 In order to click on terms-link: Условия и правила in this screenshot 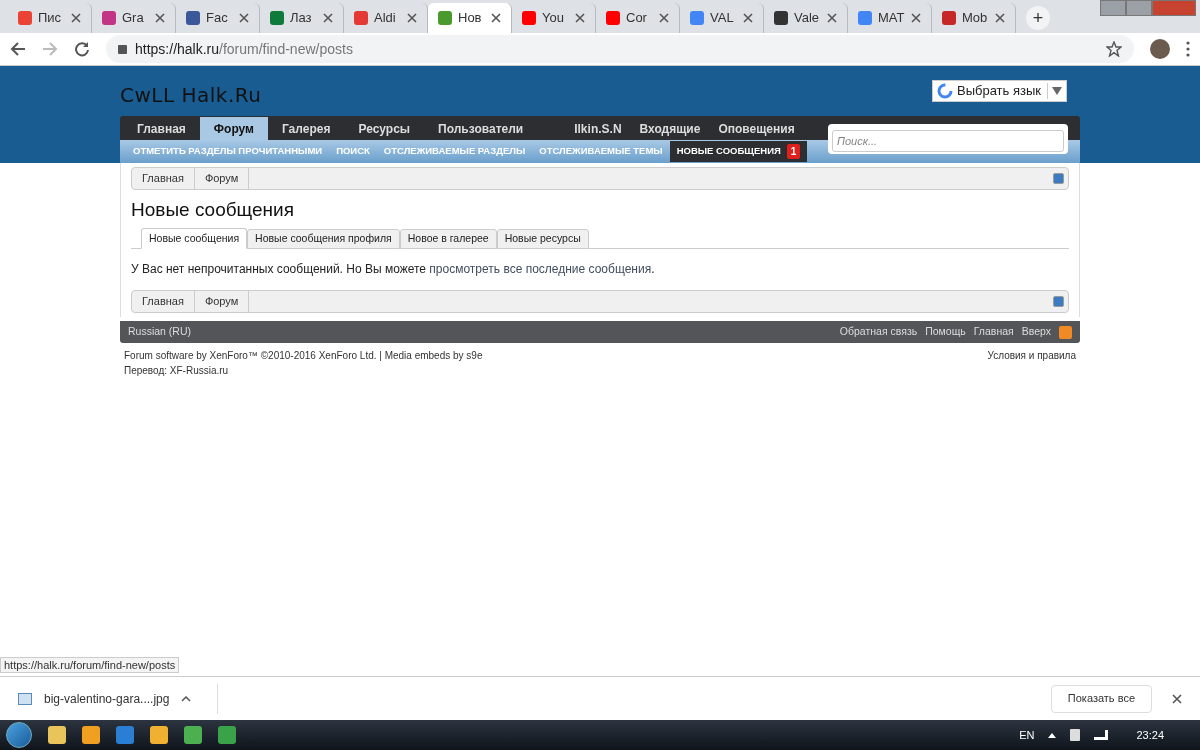, I will do `click(1031, 363)`.